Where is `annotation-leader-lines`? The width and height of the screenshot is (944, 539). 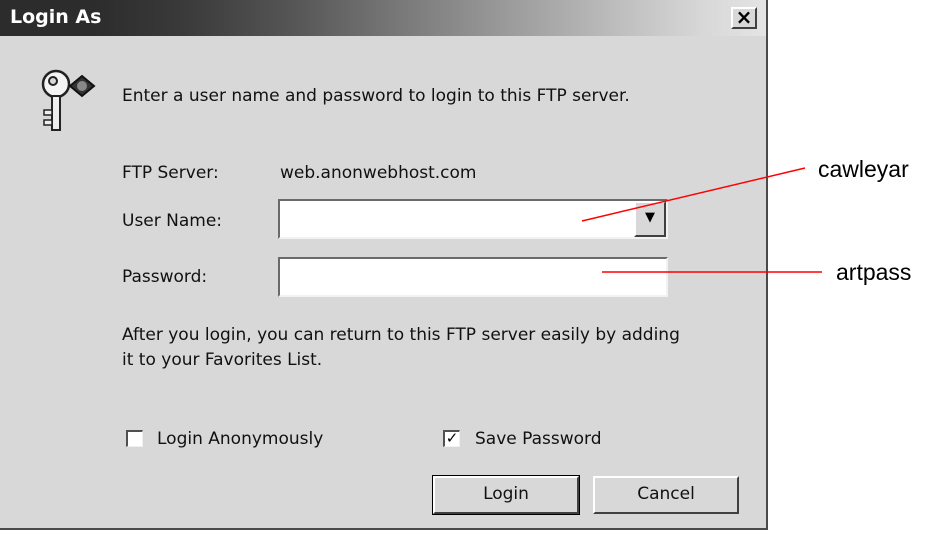 annotation-leader-lines is located at coordinates (701, 220).